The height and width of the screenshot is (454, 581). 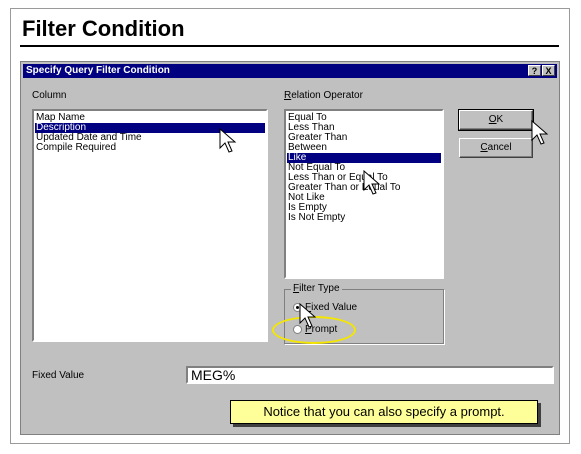 I want to click on filter-type-label: Filter Type, so click(x=316, y=288).